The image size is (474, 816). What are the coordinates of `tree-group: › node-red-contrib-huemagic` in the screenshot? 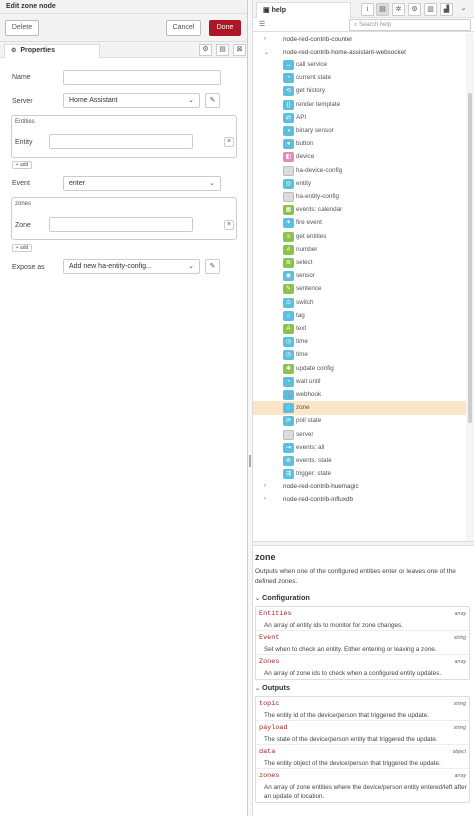 It's located at (359, 487).